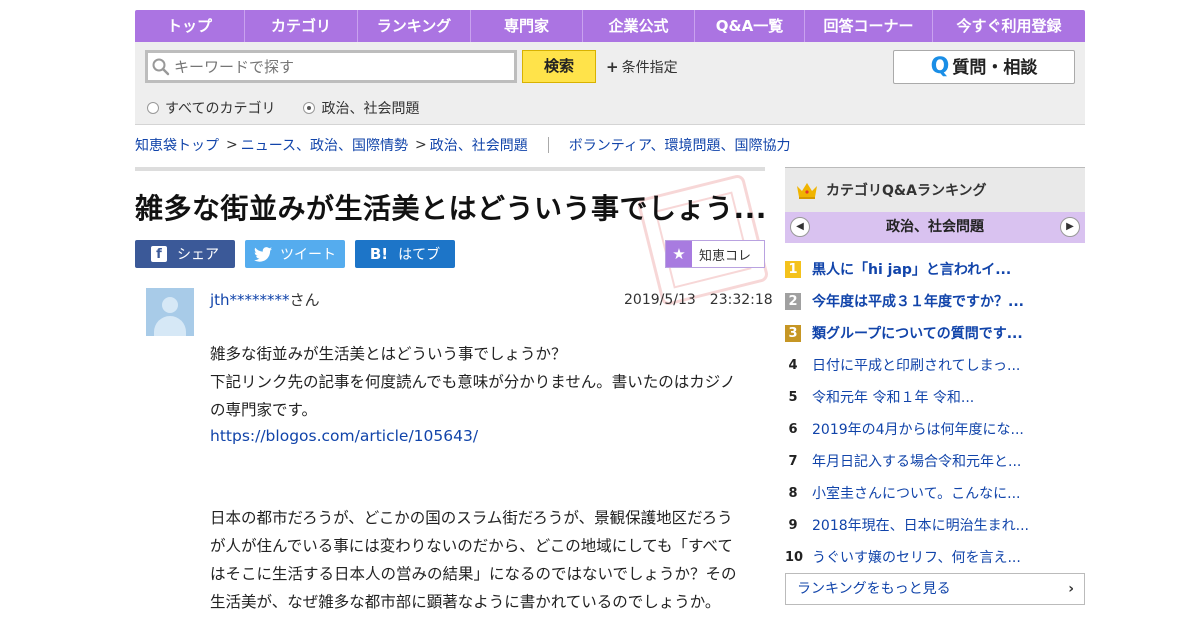 This screenshot has width=1200, height=630. What do you see at coordinates (725, 256) in the screenshot?
I see `collect-label: 知恵コレ` at bounding box center [725, 256].